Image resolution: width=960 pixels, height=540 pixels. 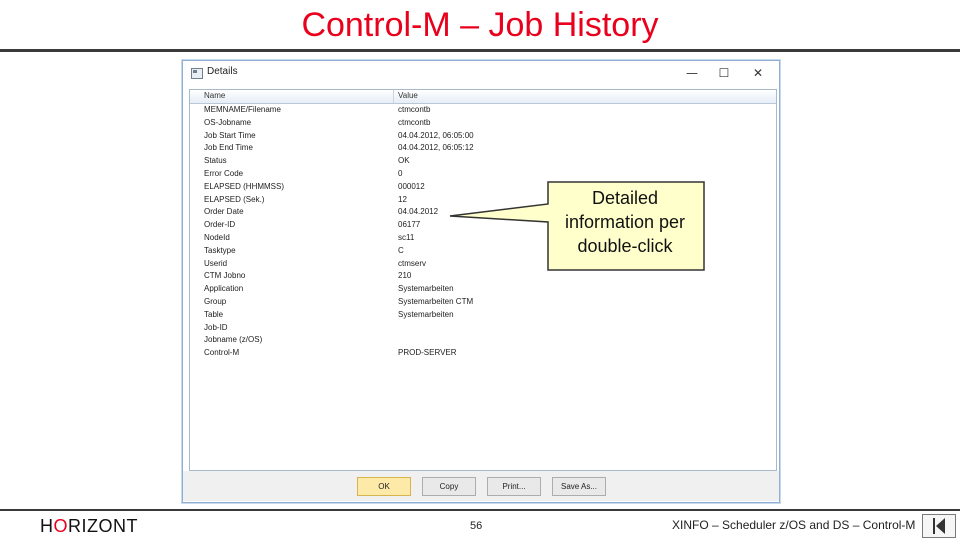 What do you see at coordinates (480, 510) in the screenshot?
I see `footer-divider` at bounding box center [480, 510].